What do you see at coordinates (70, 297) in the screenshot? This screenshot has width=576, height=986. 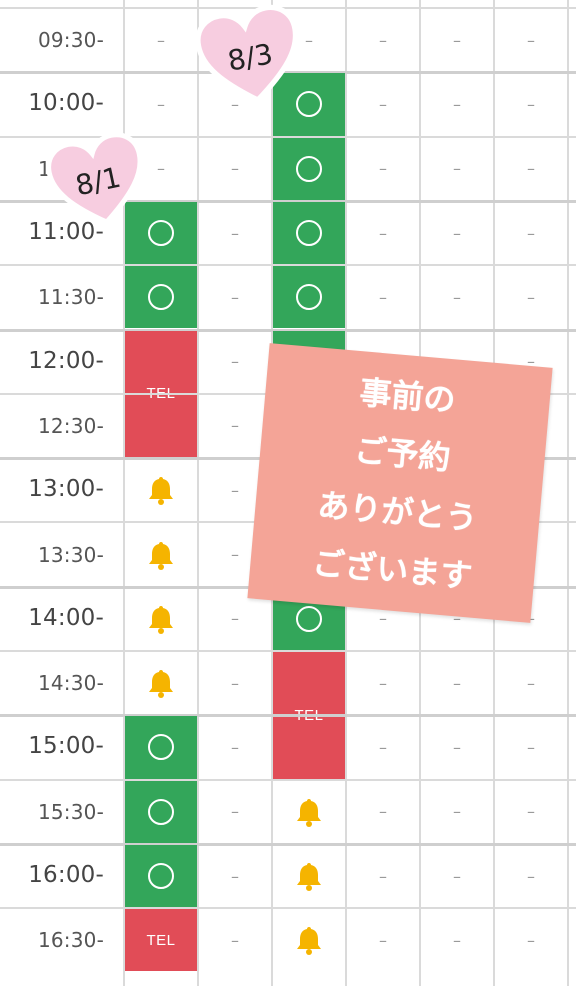 I see `time-slot-label: 11:30-` at bounding box center [70, 297].